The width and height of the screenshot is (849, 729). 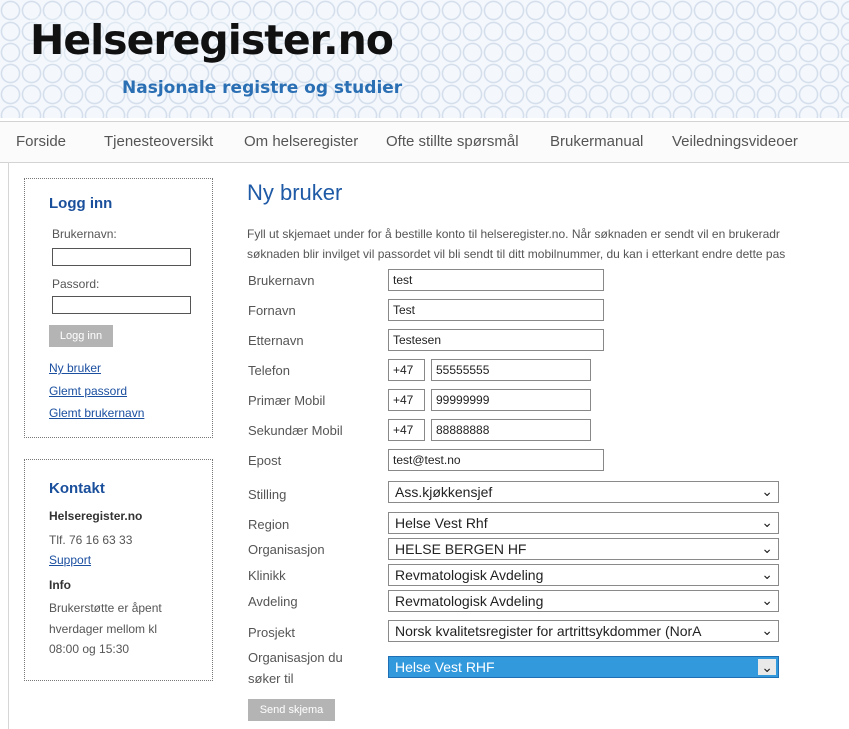 What do you see at coordinates (91, 540) in the screenshot?
I see `contact-phone: Tlf. 76 16 63 33` at bounding box center [91, 540].